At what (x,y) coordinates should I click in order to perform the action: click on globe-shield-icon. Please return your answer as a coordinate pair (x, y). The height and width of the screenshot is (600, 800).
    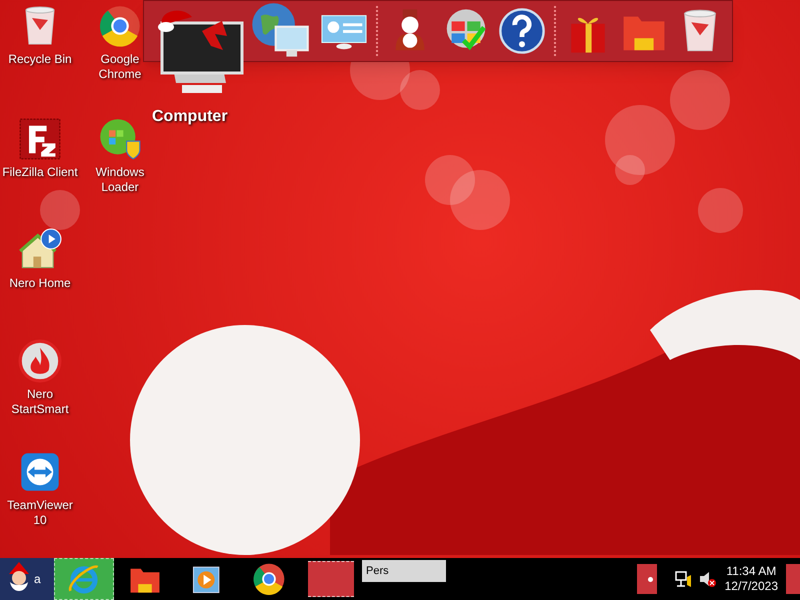
    Looking at the image, I should click on (120, 139).